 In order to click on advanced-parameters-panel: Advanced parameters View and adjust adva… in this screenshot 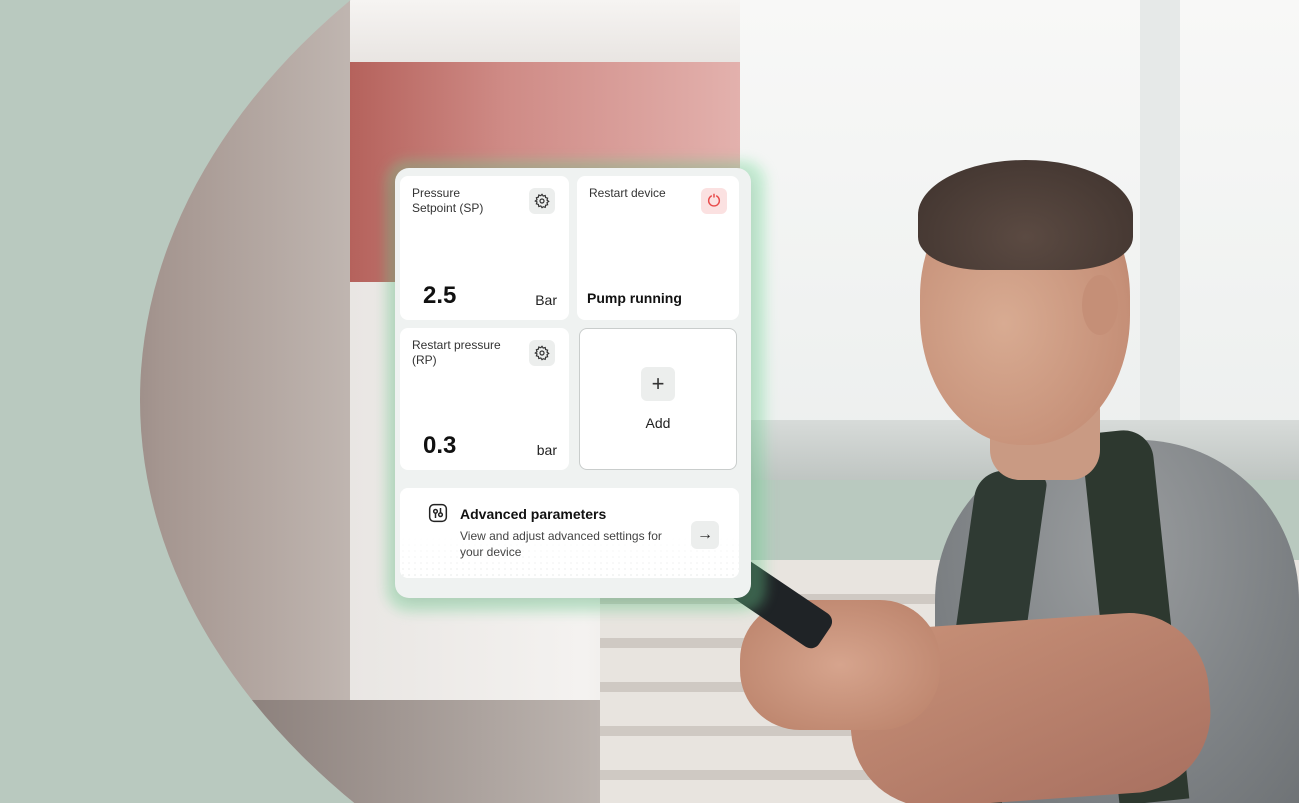, I will do `click(569, 533)`.